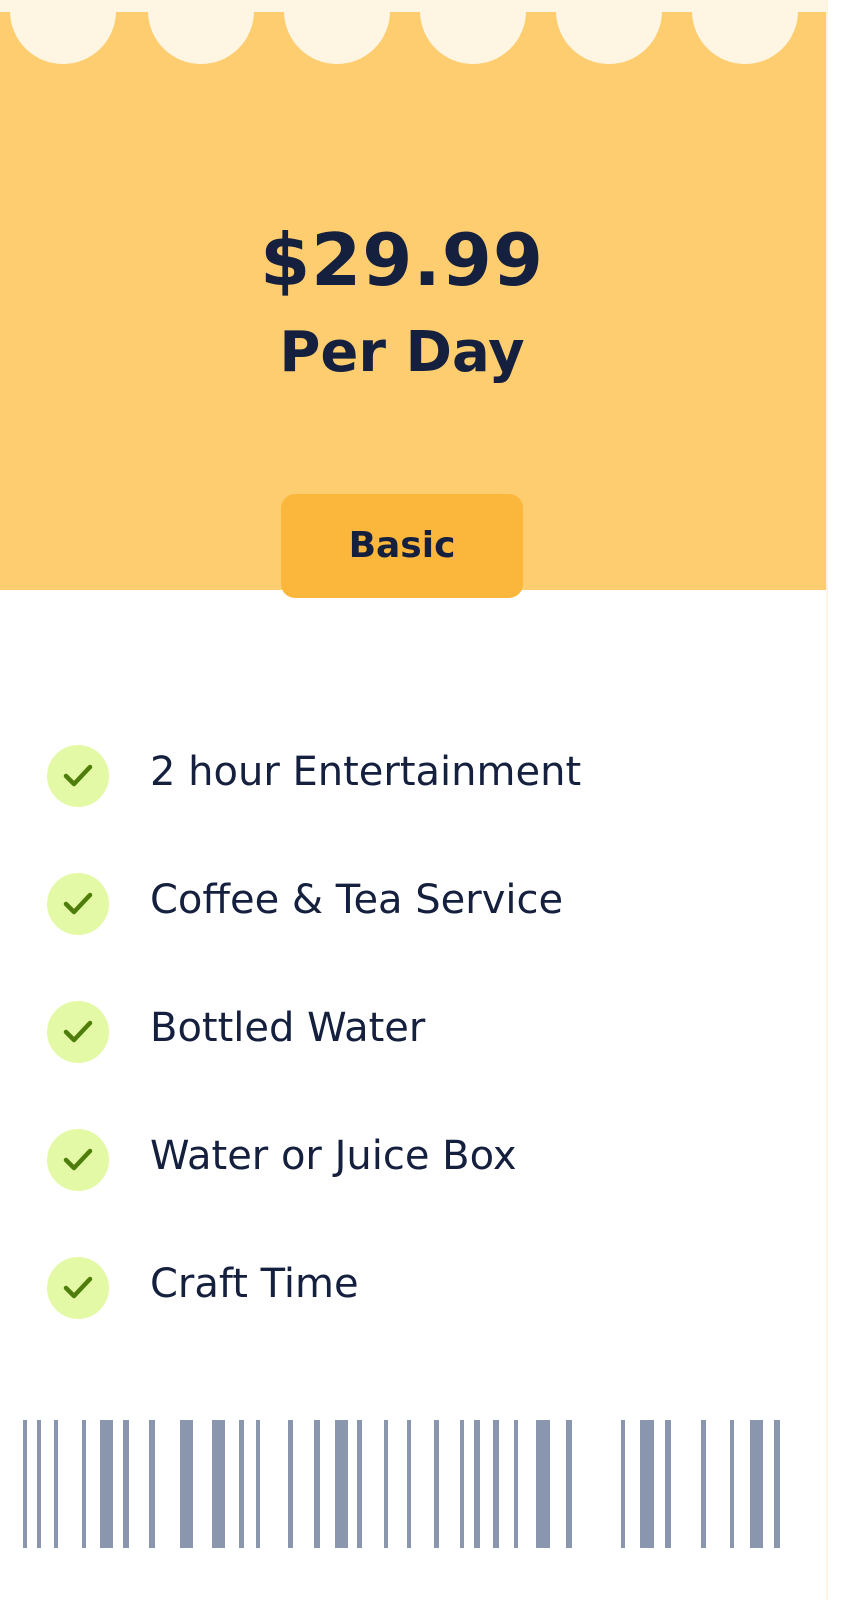  Describe the element at coordinates (402, 352) in the screenshot. I see `price-period: Per Day` at that location.